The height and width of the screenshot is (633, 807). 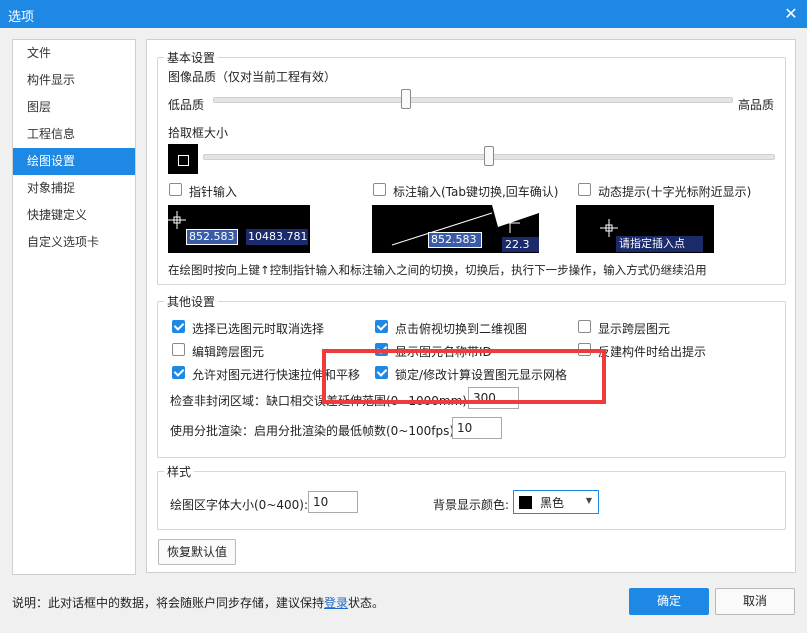 I want to click on footer-note: 说明：此对话框中的数据，将会随账户同步存储，建议保持登录状态。, so click(x=198, y=602).